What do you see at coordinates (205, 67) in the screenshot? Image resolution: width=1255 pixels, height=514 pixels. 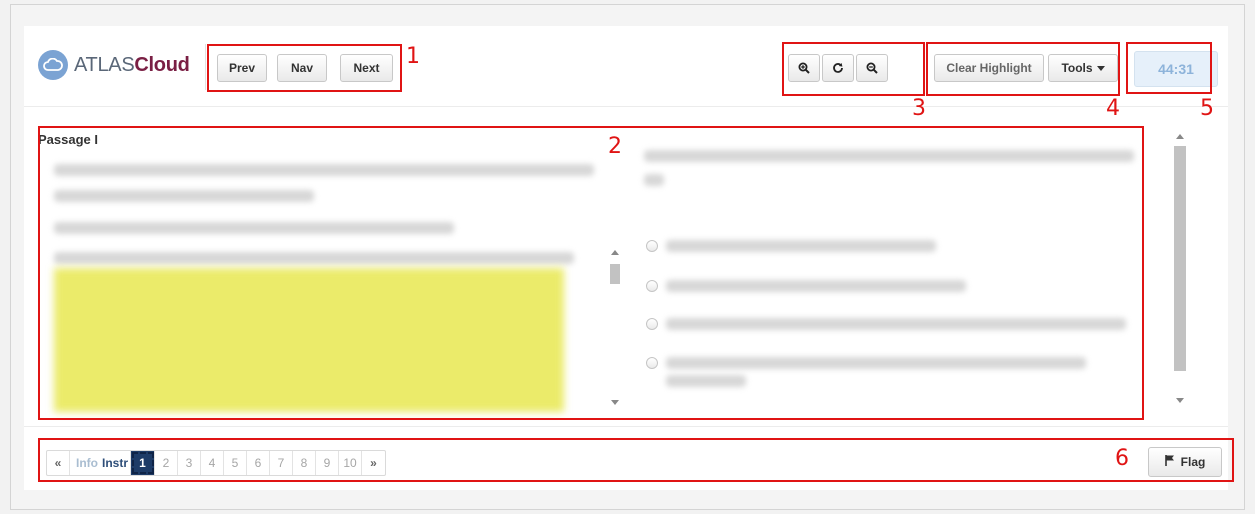 I see `header-divider` at bounding box center [205, 67].